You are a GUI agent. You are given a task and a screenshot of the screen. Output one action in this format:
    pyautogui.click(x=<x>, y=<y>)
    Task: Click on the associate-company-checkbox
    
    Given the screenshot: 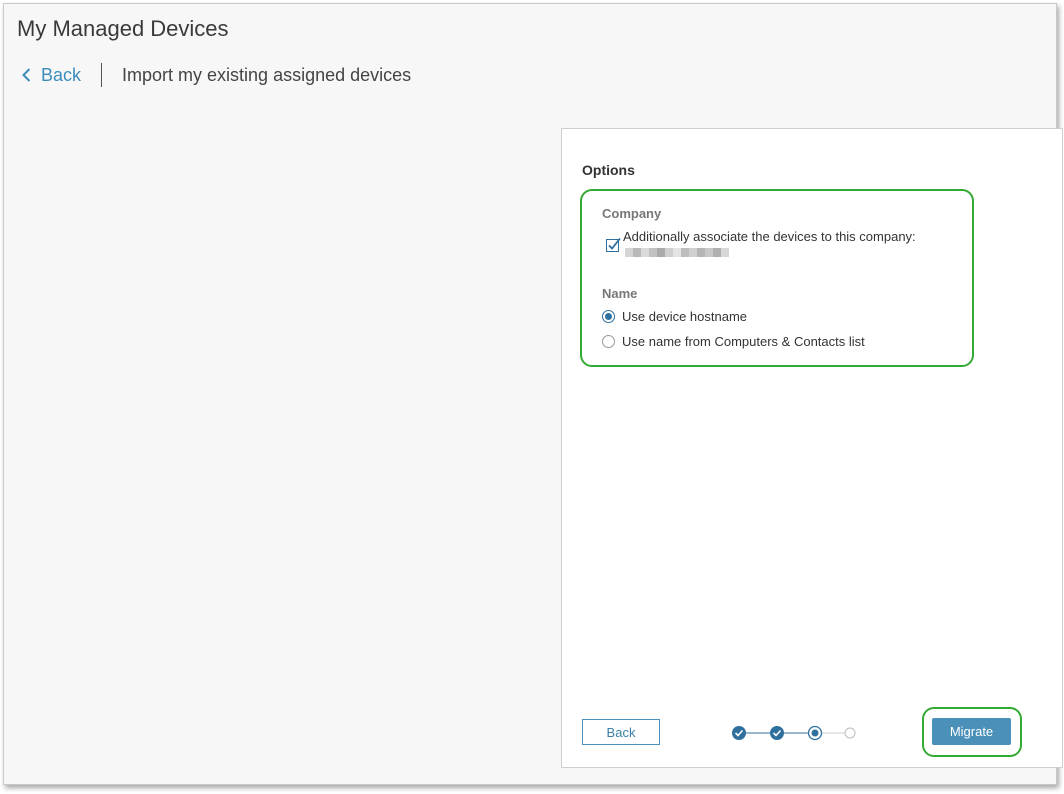 What is the action you would take?
    pyautogui.click(x=613, y=244)
    